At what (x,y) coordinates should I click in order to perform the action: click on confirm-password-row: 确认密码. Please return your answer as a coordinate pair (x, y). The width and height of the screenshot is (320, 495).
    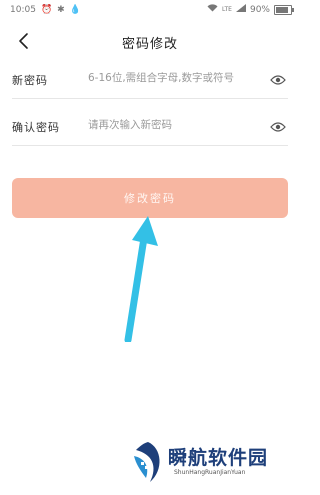
    Looking at the image, I should click on (150, 126).